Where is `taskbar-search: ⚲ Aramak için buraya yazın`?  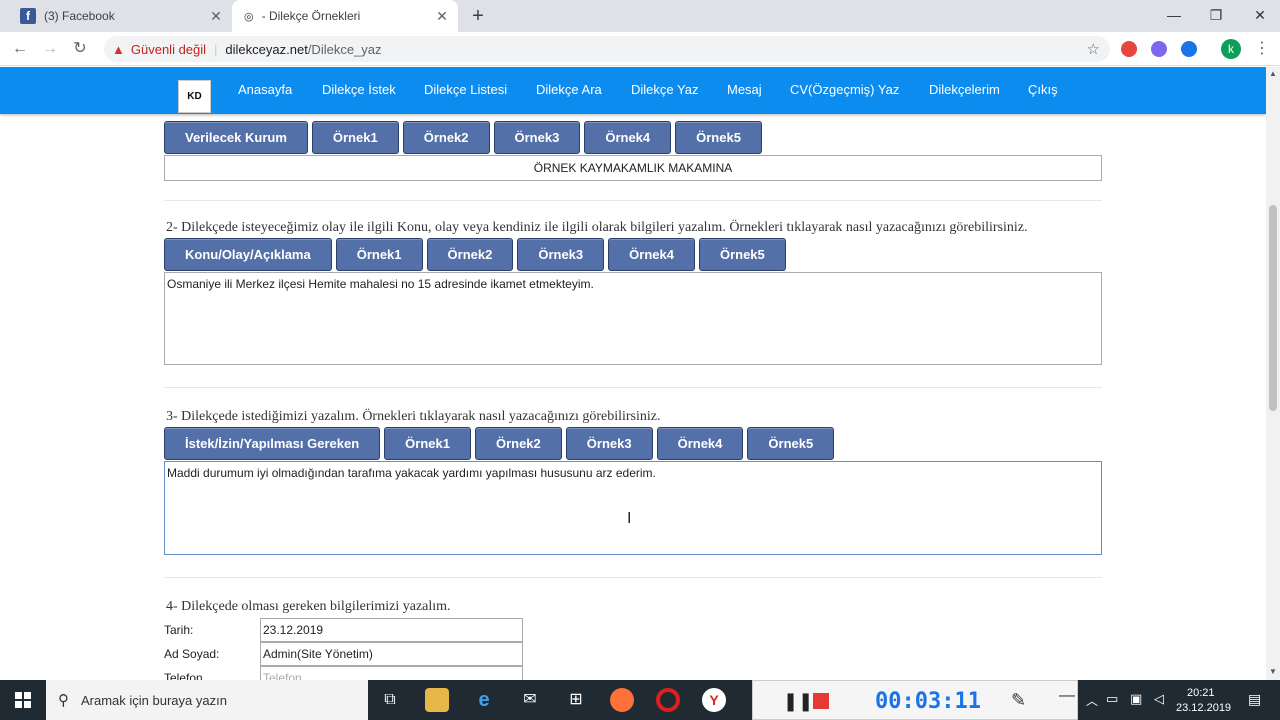
taskbar-search: ⚲ Aramak için buraya yazın is located at coordinates (207, 700).